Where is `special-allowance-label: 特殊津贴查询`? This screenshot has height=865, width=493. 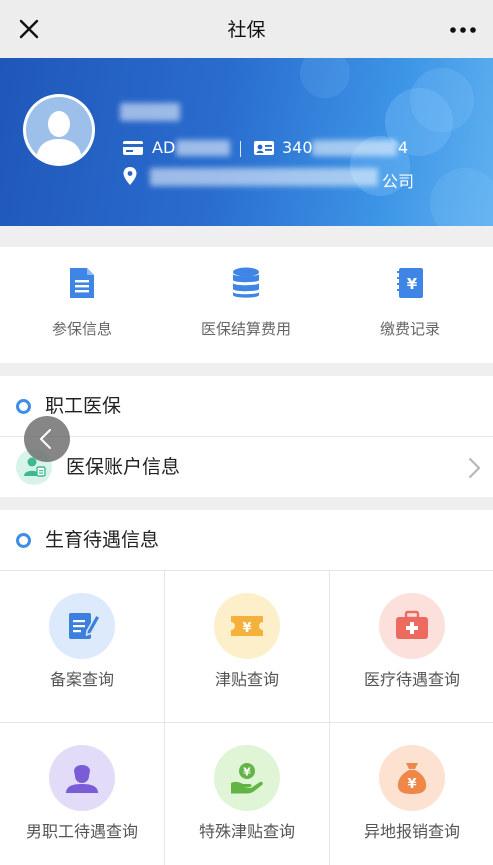
special-allowance-label: 特殊津贴查询 is located at coordinates (246, 831).